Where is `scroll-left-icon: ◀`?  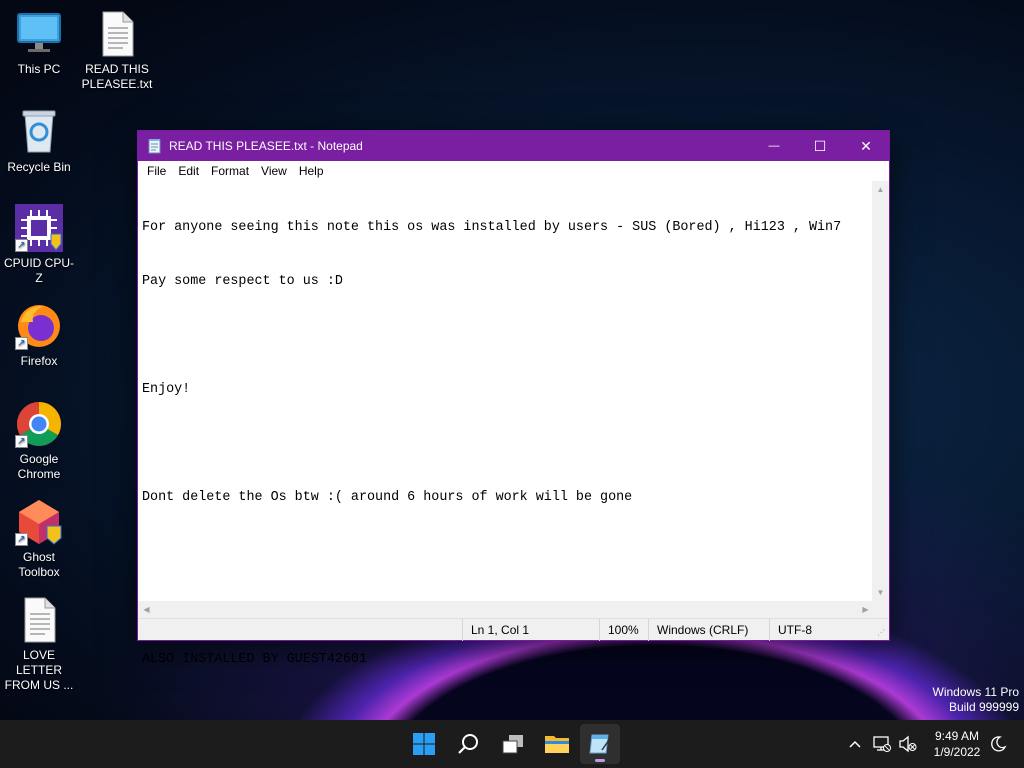 scroll-left-icon: ◀ is located at coordinates (146, 609).